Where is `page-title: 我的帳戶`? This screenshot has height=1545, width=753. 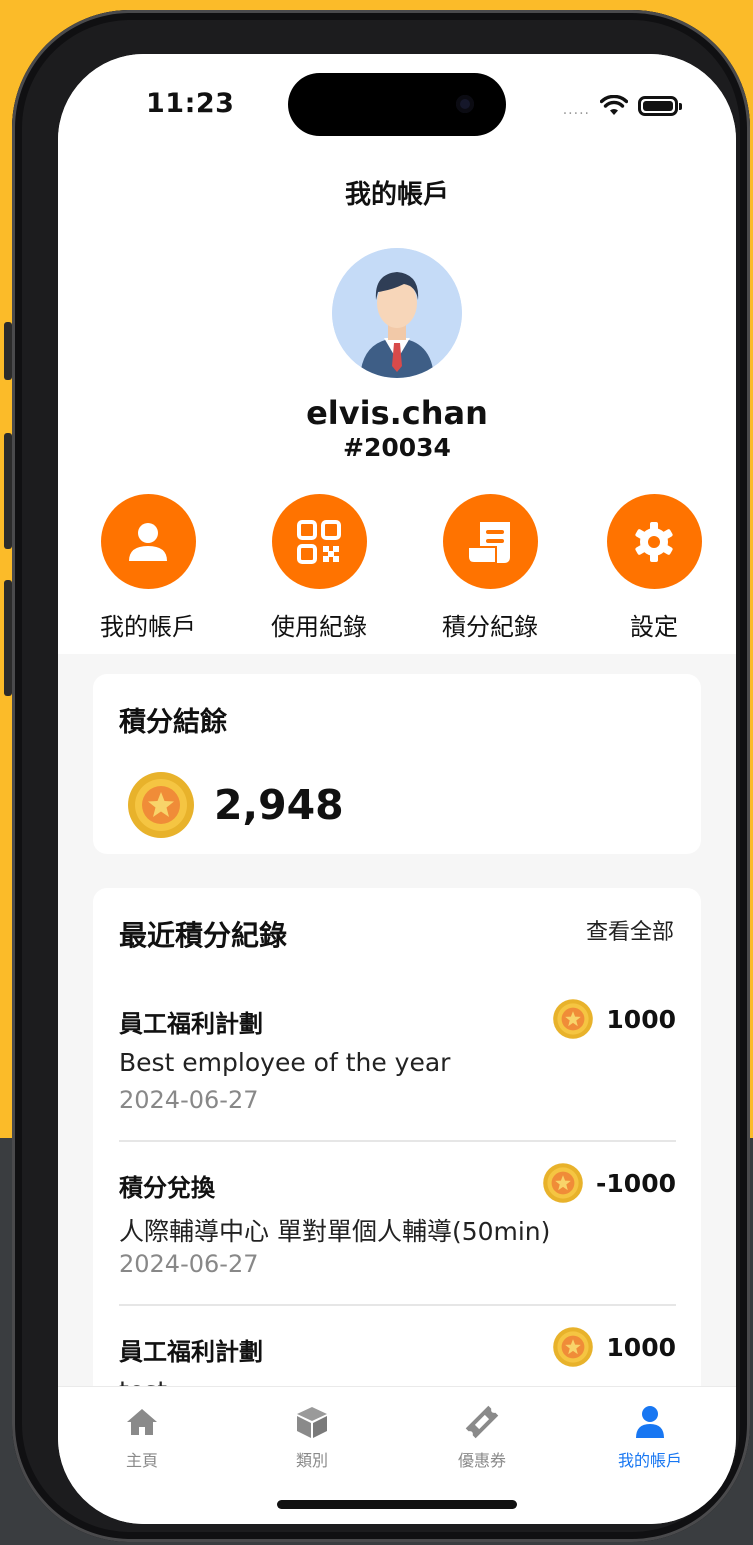
page-title: 我的帳戶 is located at coordinates (396, 195).